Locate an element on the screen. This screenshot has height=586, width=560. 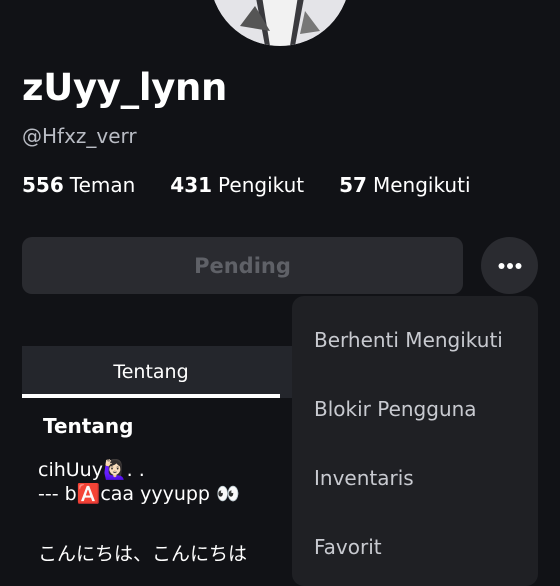
menu-item-favorites: Favorit is located at coordinates (348, 547).